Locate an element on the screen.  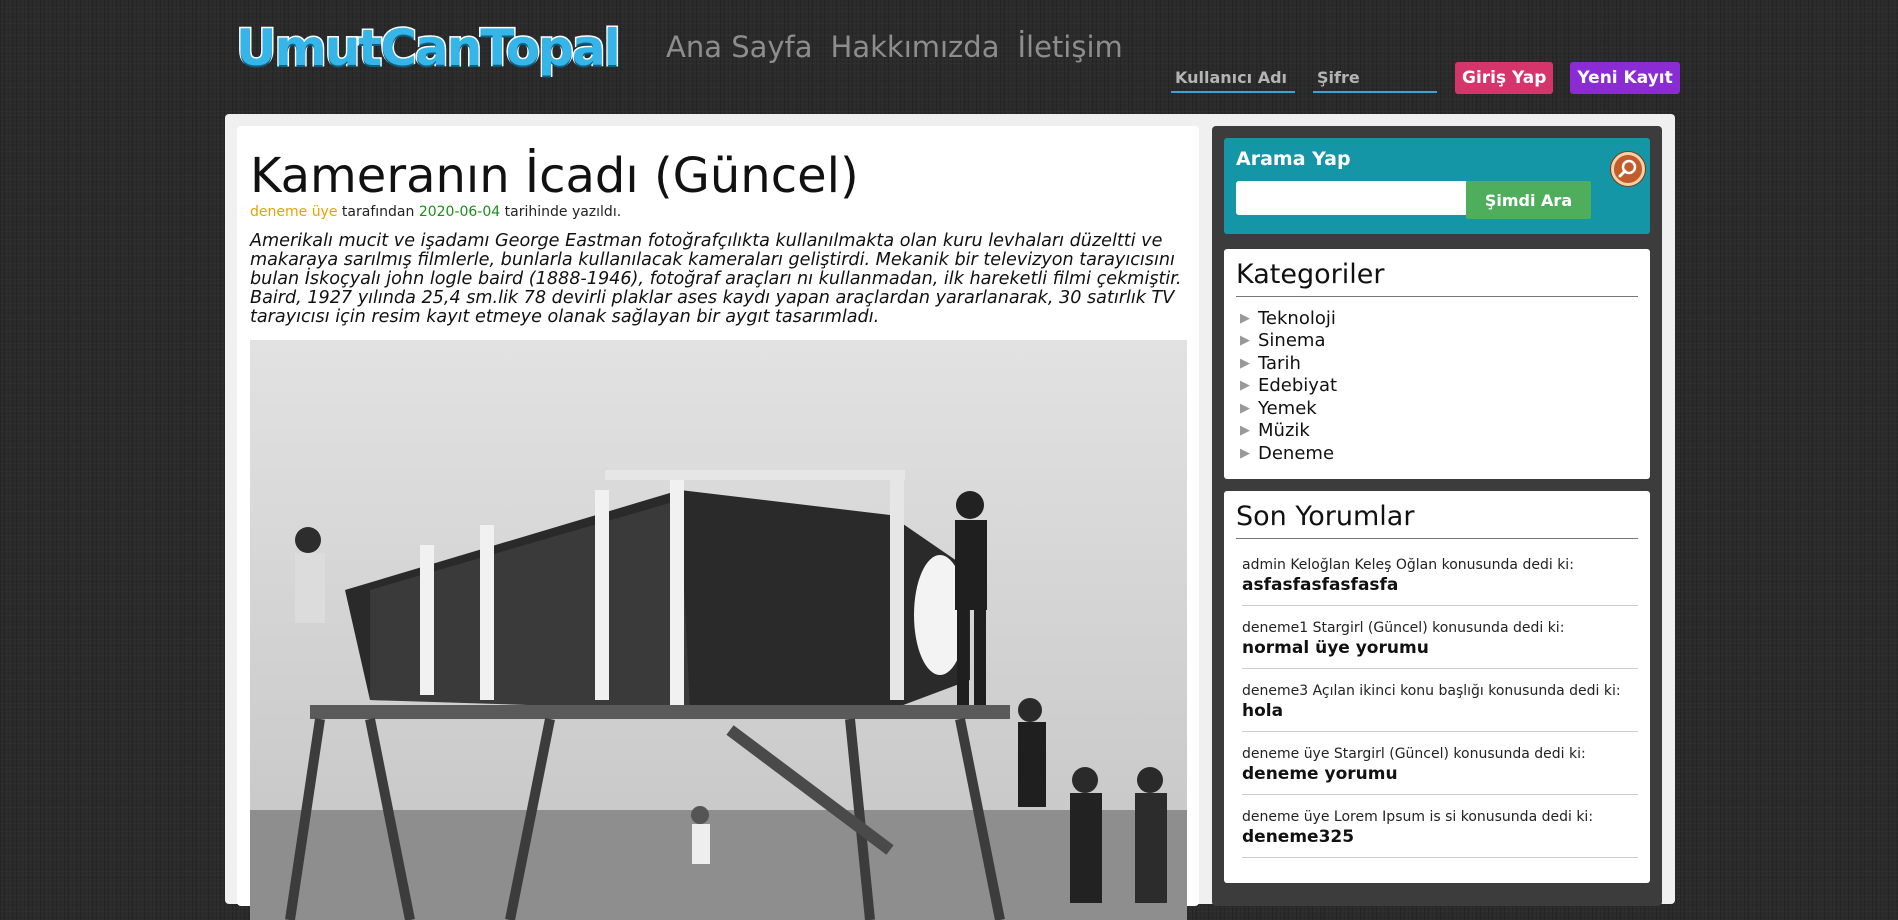
category-item: ▶ Müzik is located at coordinates (1288, 431).